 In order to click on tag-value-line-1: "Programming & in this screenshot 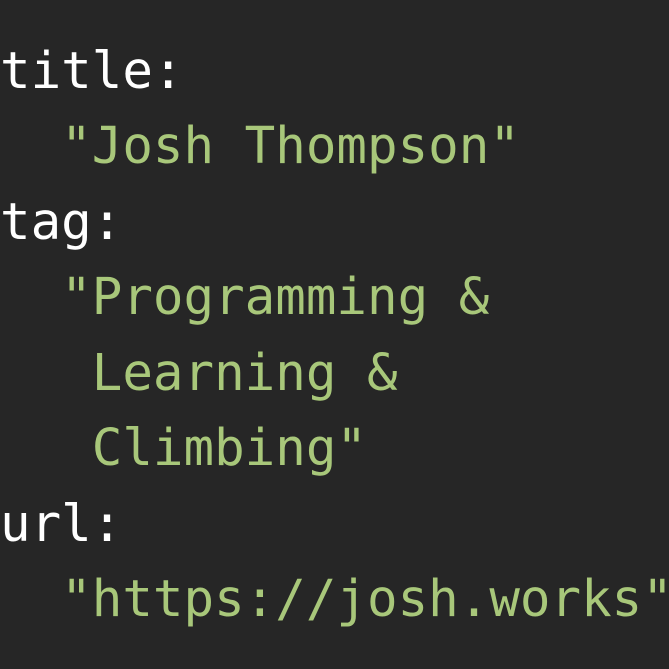, I will do `click(245, 296)`.